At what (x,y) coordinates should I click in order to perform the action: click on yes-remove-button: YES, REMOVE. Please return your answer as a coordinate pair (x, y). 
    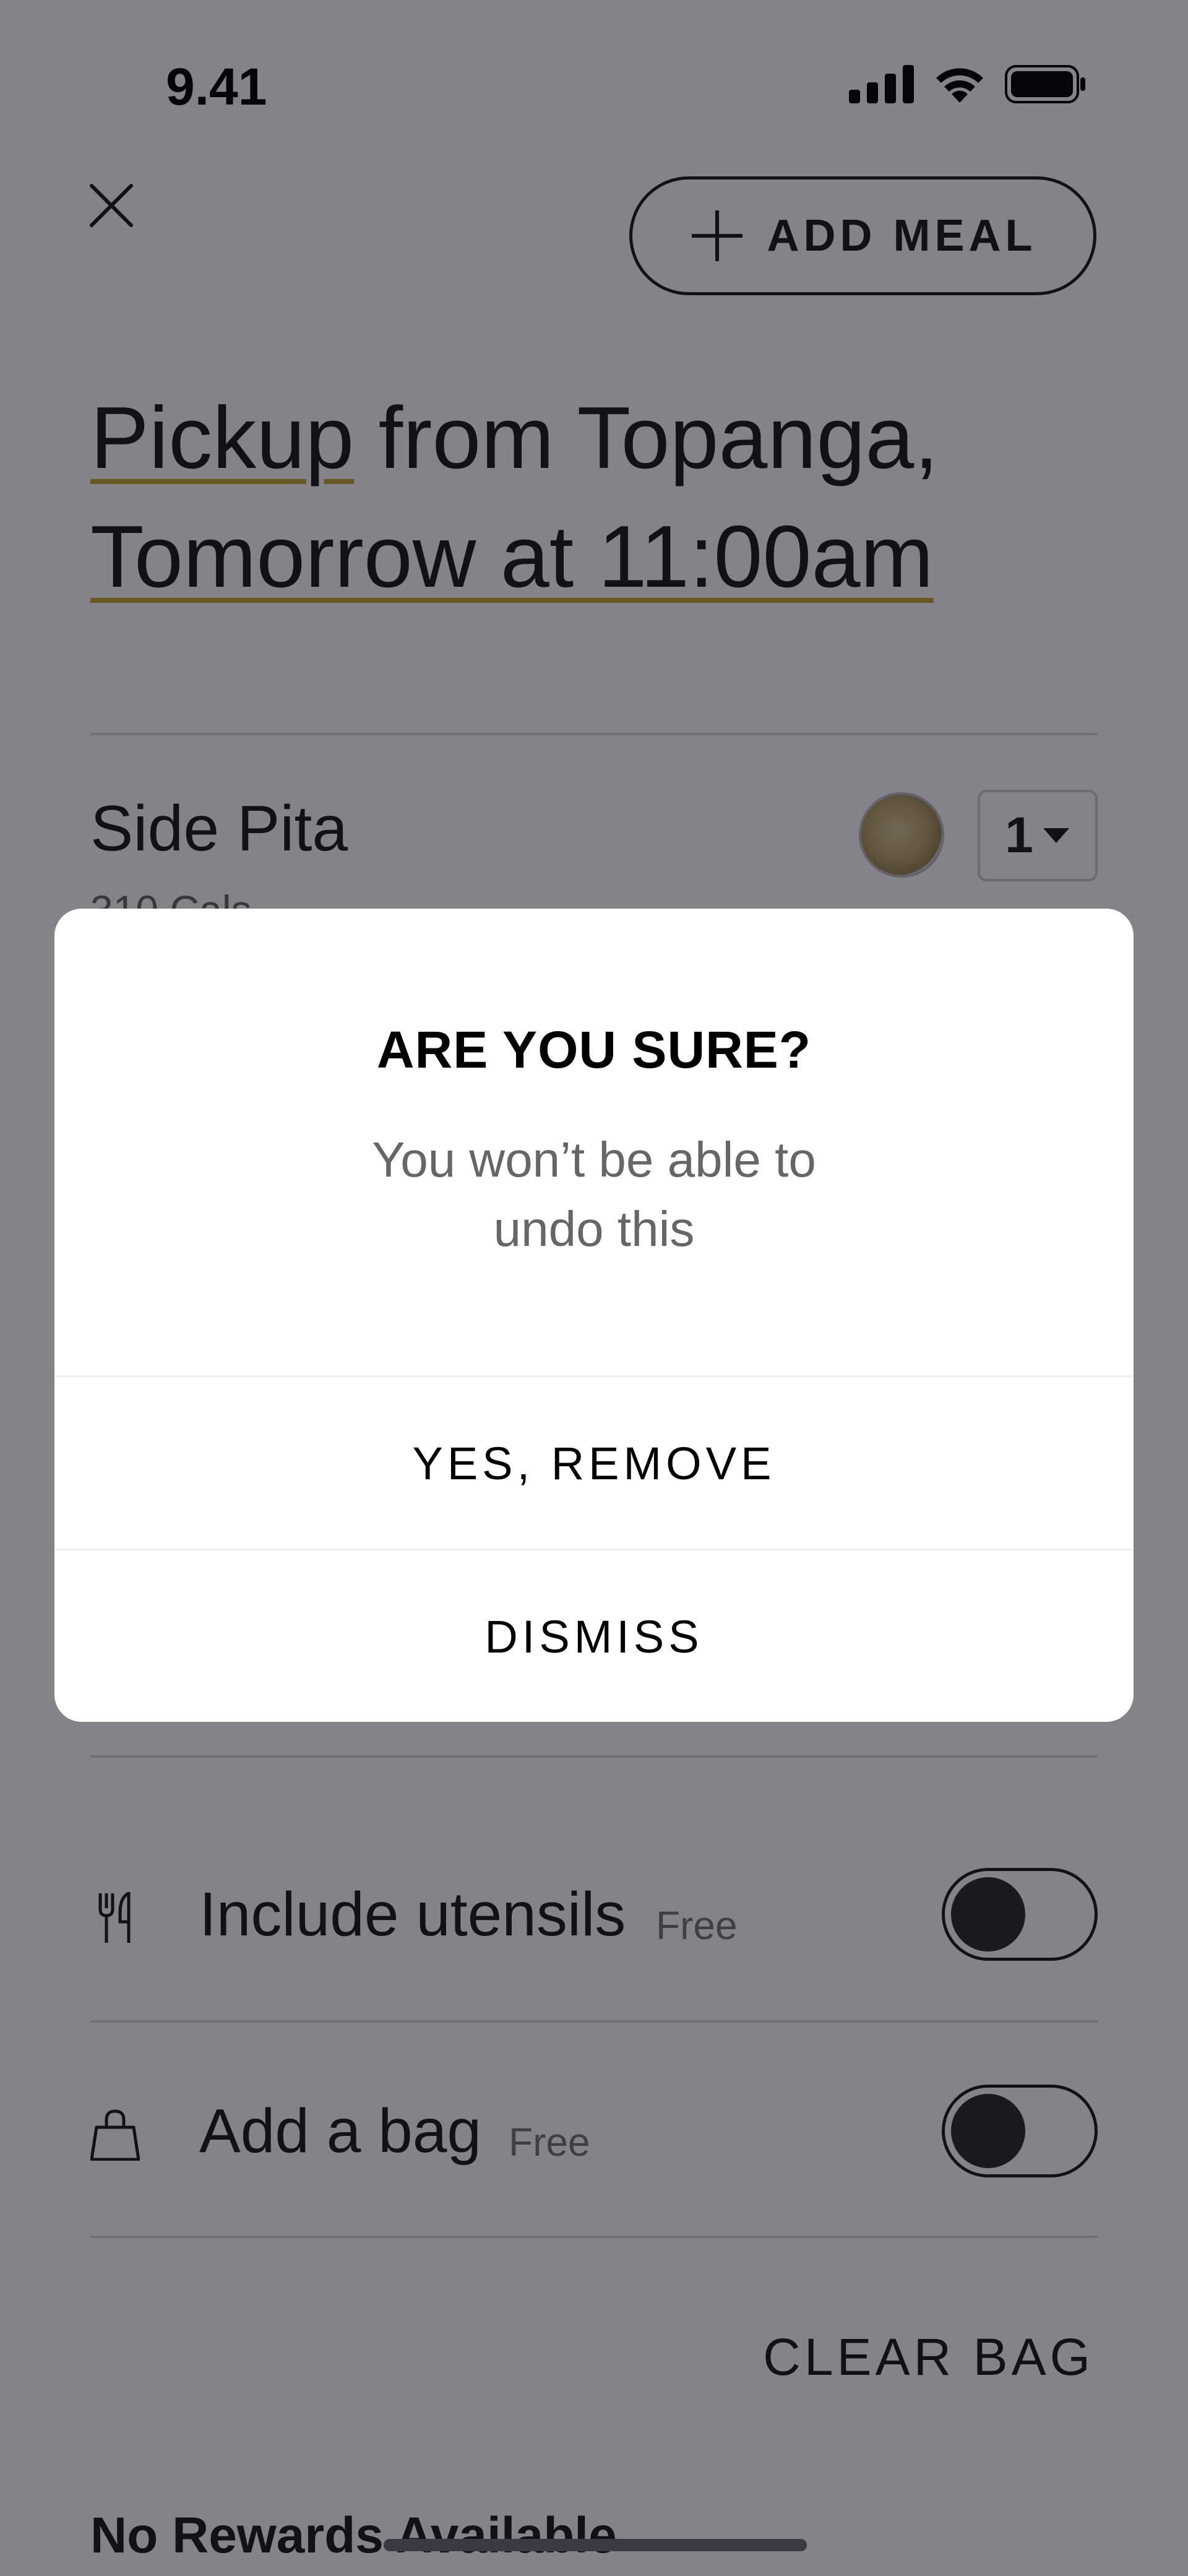
    Looking at the image, I should click on (594, 1463).